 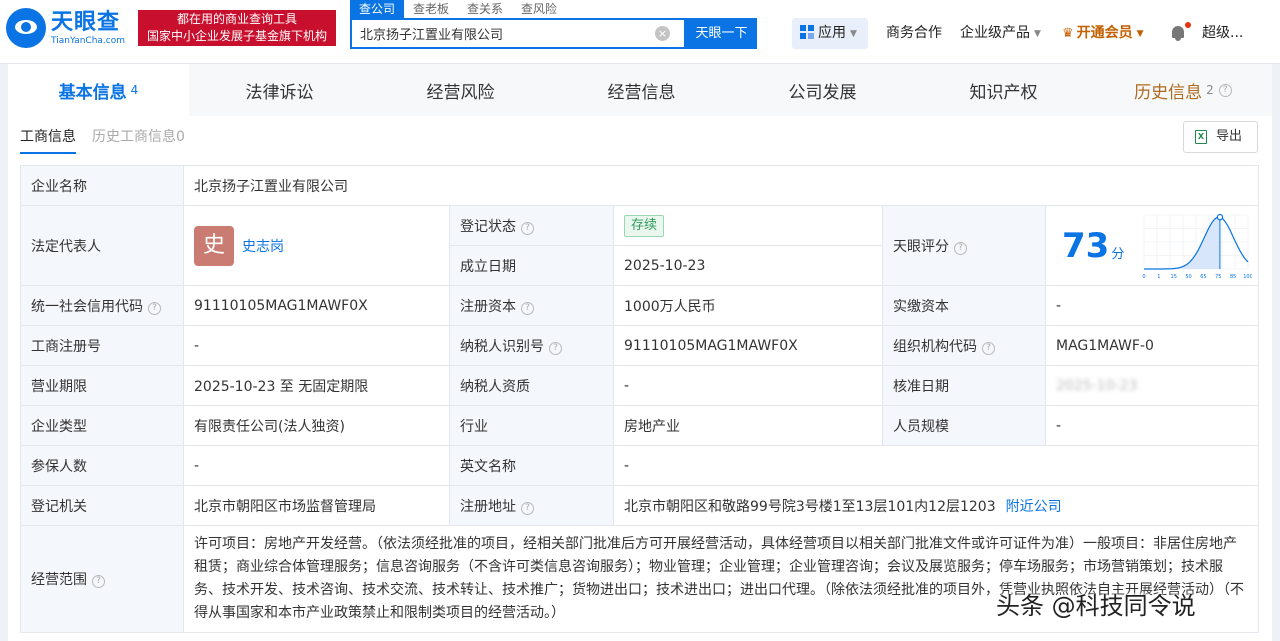 I want to click on company-name-value: 北京扬子江置业有限公司, so click(x=721, y=185).